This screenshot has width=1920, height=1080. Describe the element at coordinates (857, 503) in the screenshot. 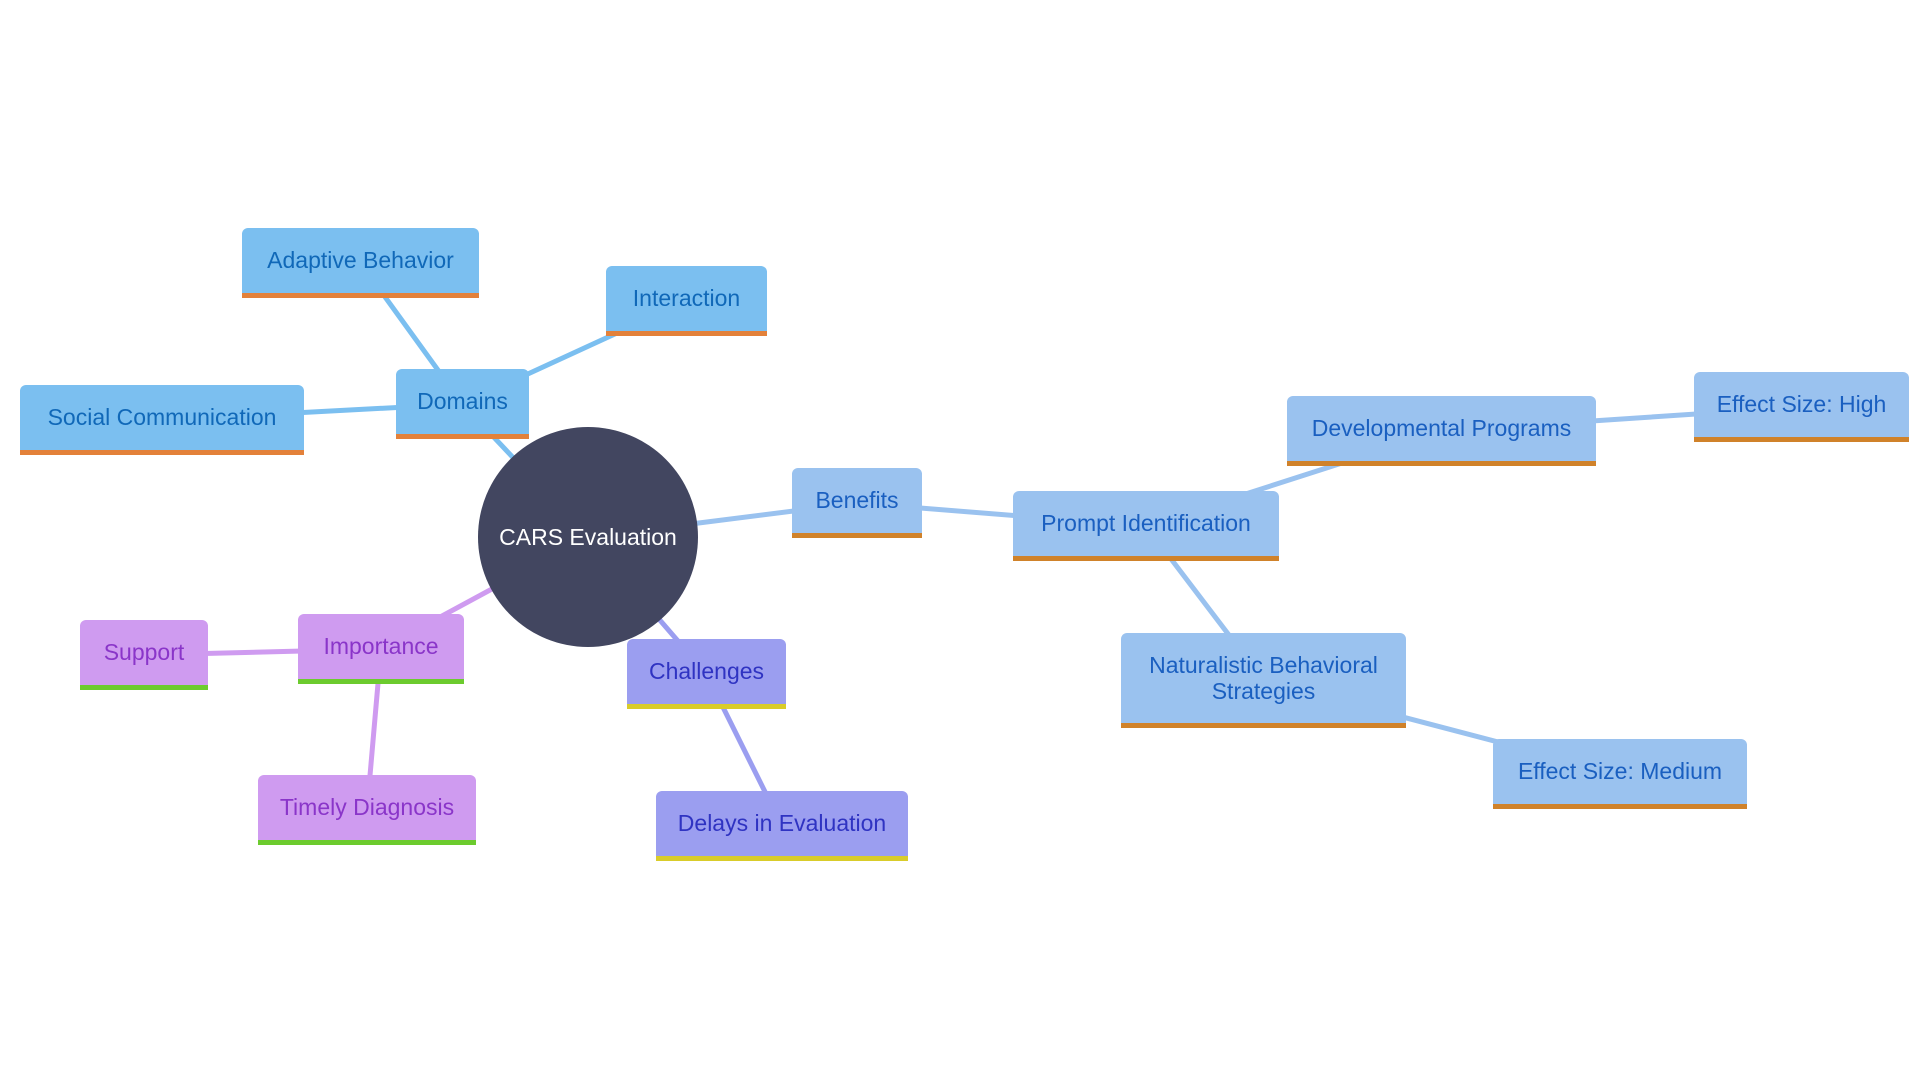

I see `node-benefits: Benefits` at that location.